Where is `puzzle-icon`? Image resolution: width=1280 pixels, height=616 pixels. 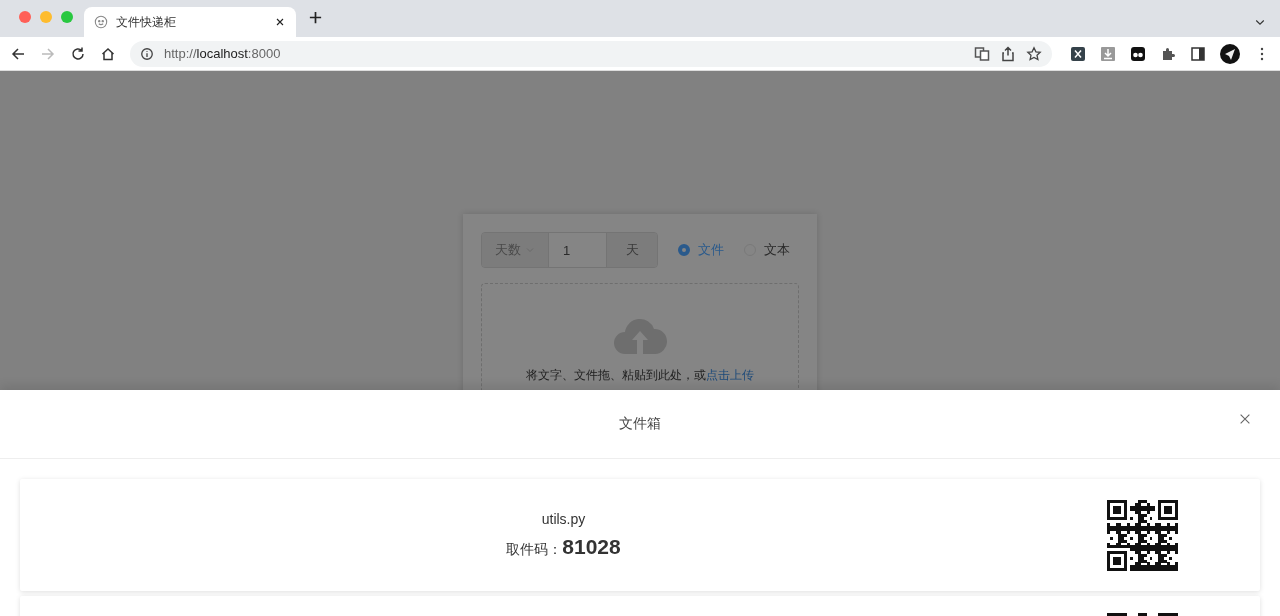
puzzle-icon is located at coordinates (1168, 53).